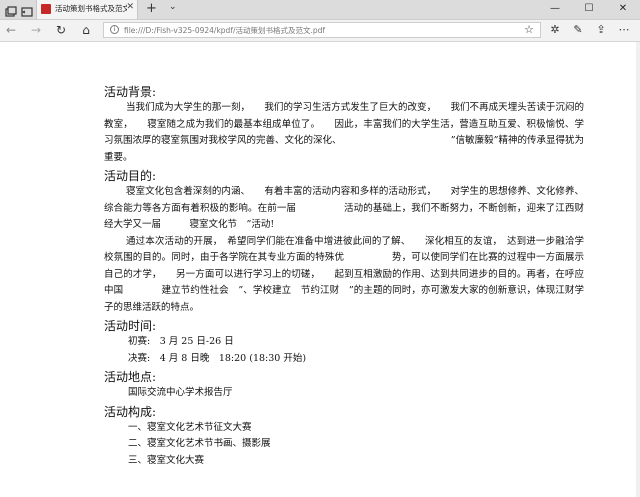  I want to click on section-item: 一、寝室文化艺术节征文大赛, so click(190, 427).